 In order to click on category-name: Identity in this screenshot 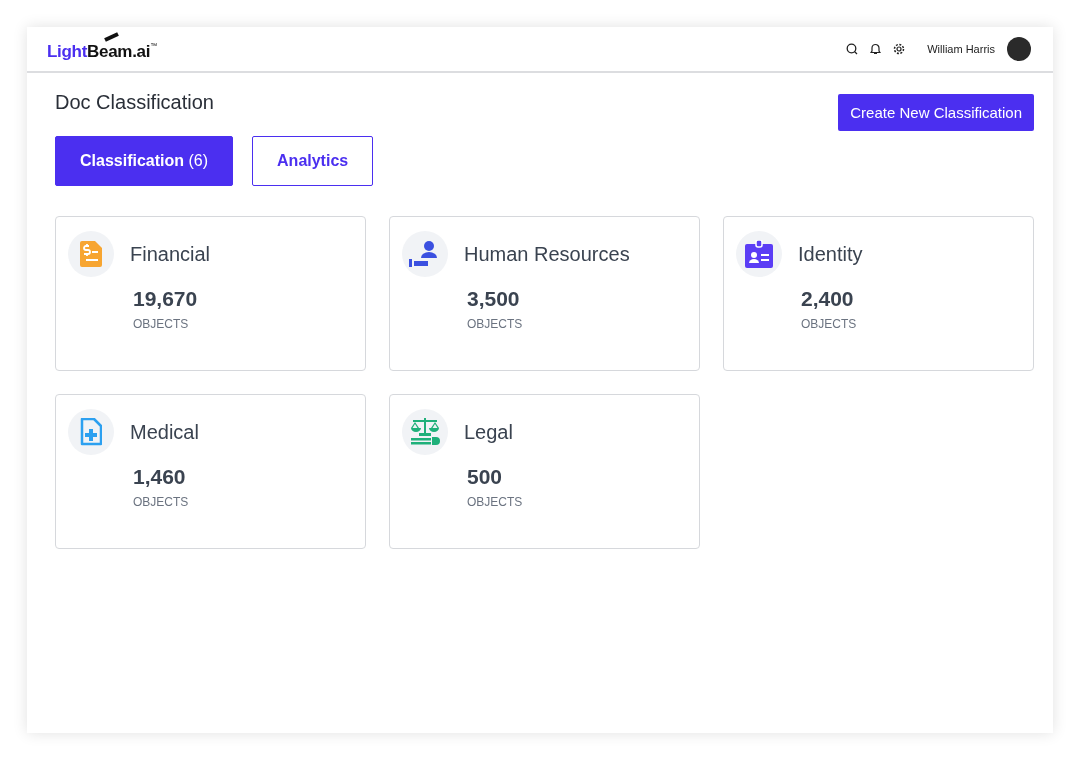, I will do `click(830, 254)`.